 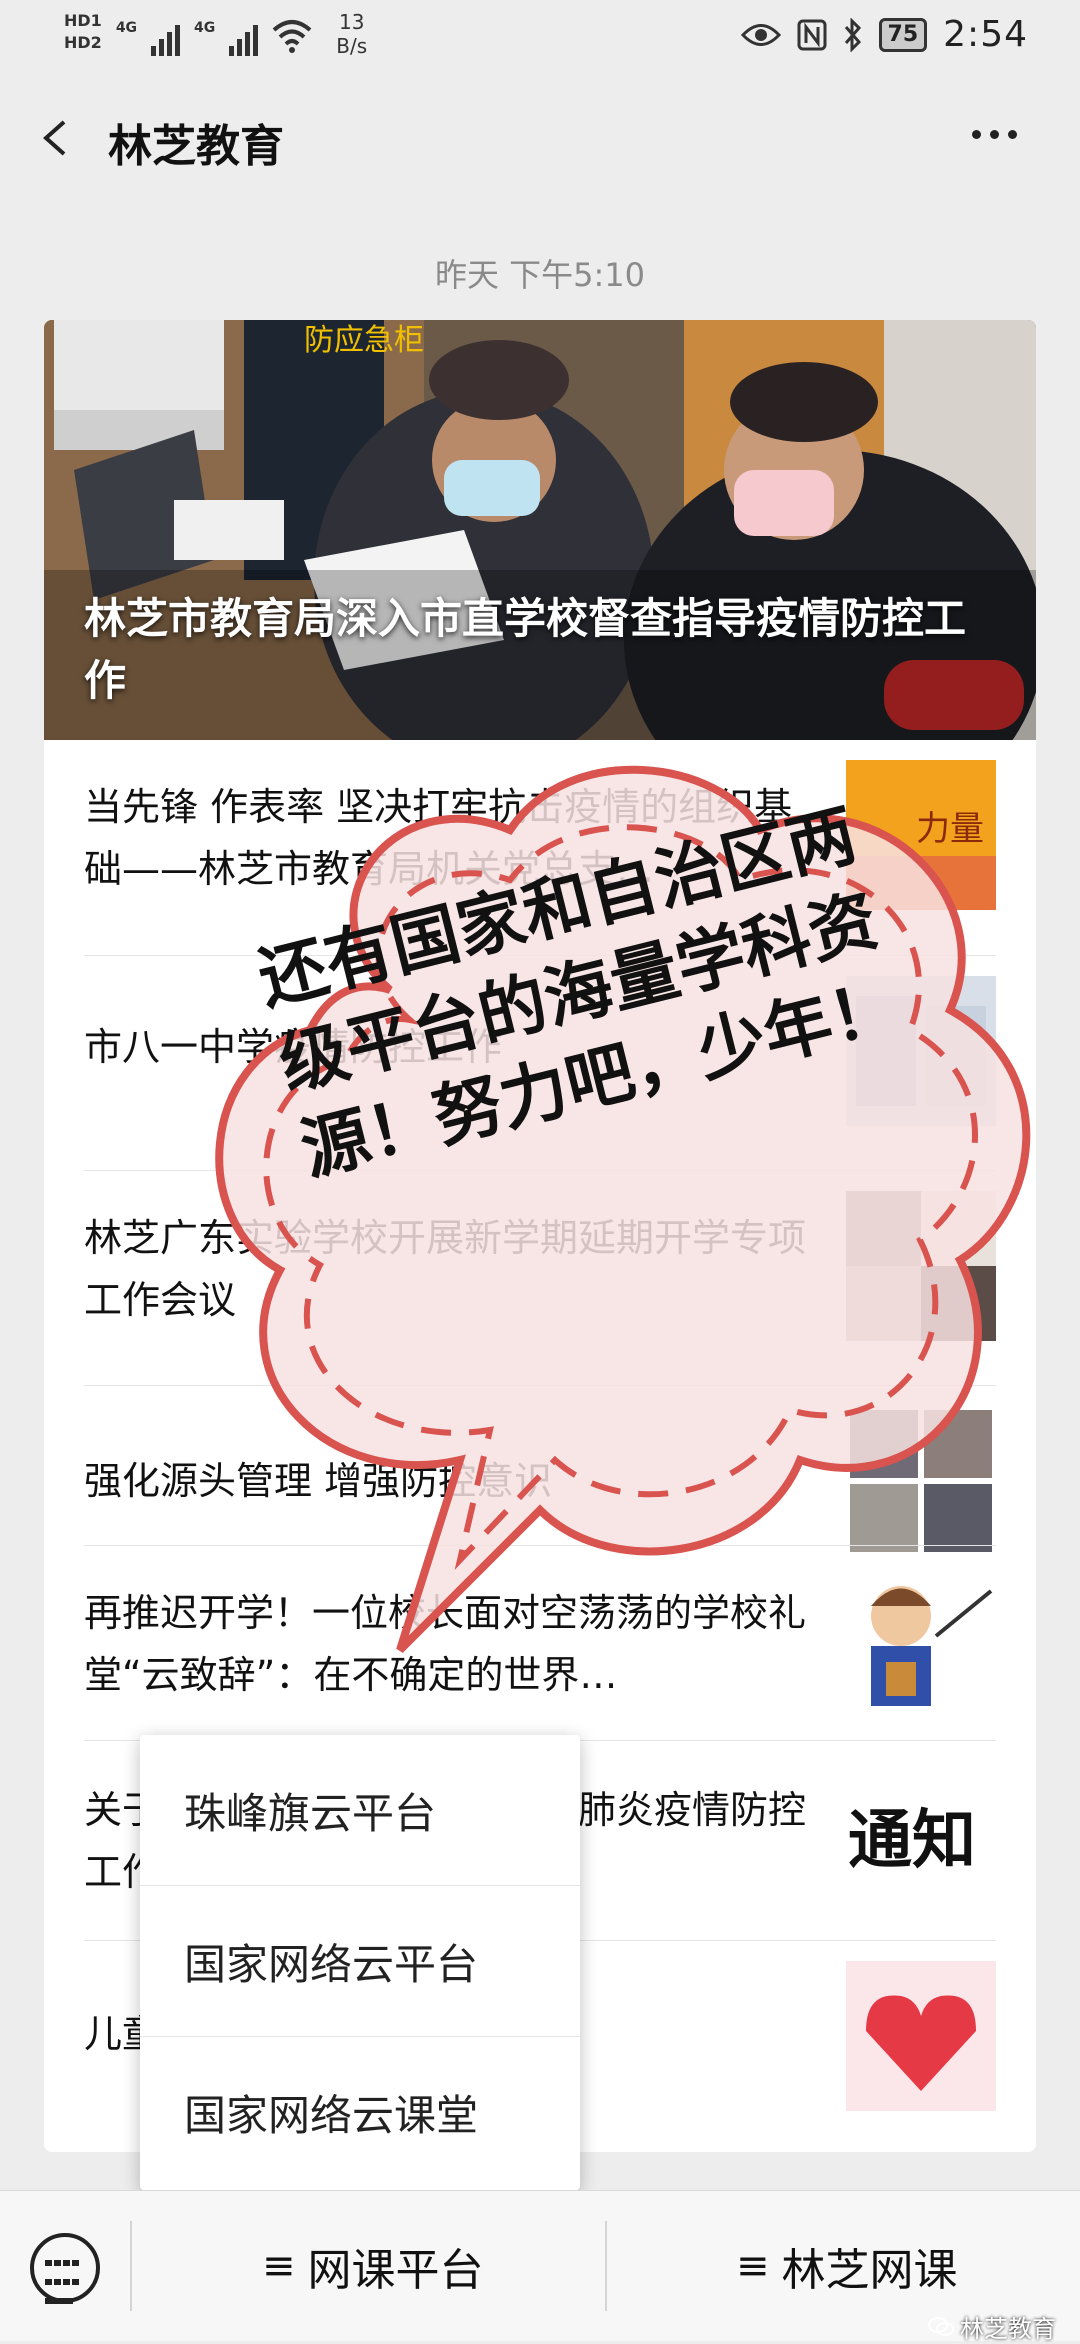 I want to click on bluetooth-icon, so click(x=852, y=34).